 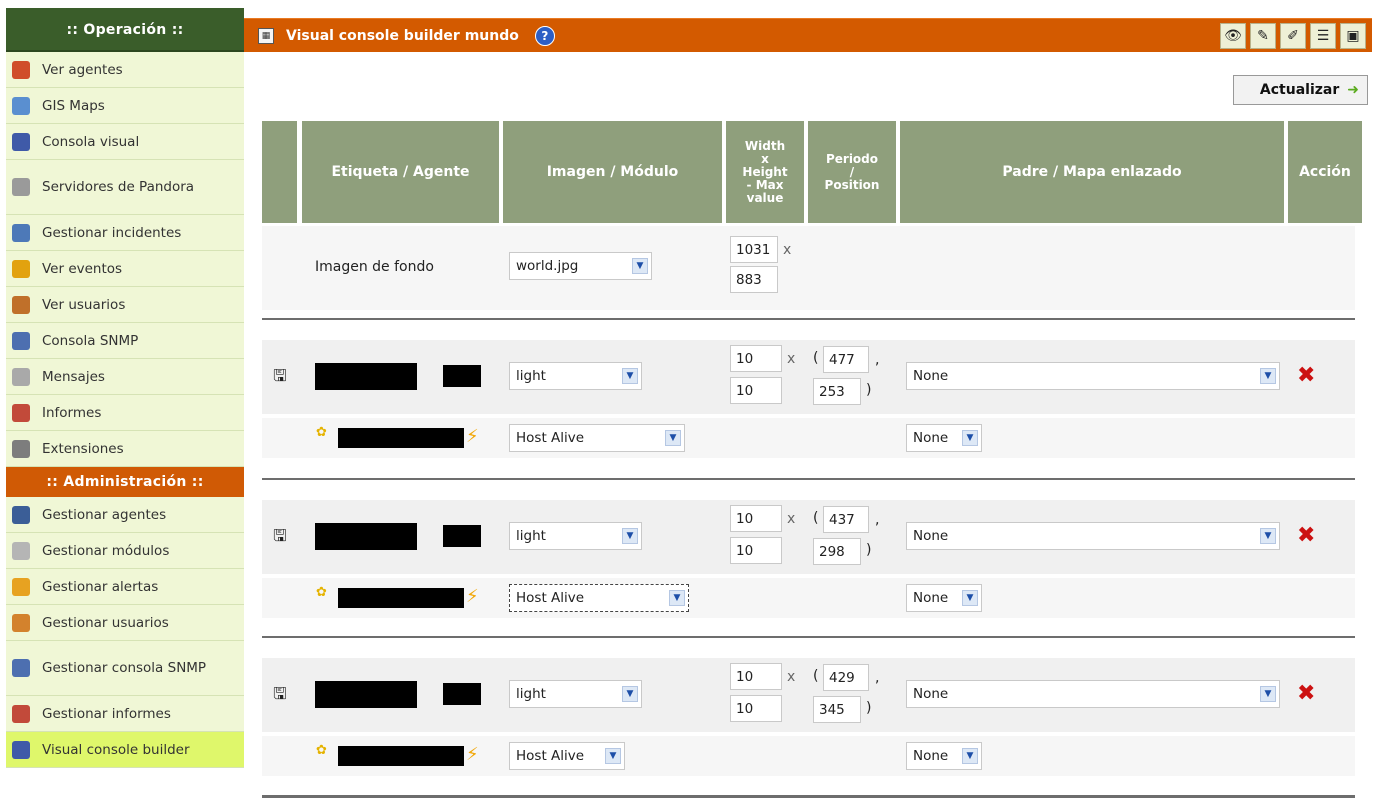 What do you see at coordinates (366, 536) in the screenshot?
I see `redacted-label` at bounding box center [366, 536].